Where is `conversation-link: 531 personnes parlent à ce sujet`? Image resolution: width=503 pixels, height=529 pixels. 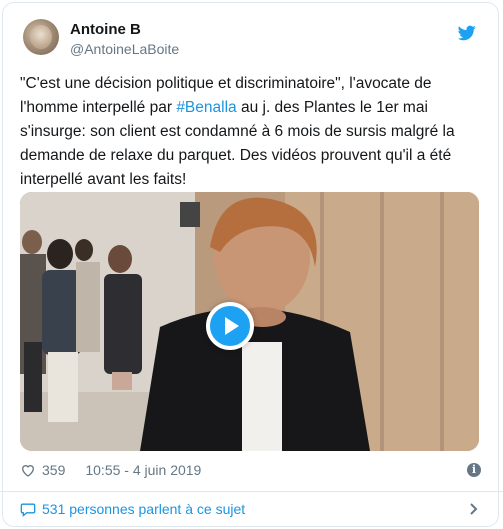 conversation-link: 531 personnes parlent à ce sujet is located at coordinates (132, 509).